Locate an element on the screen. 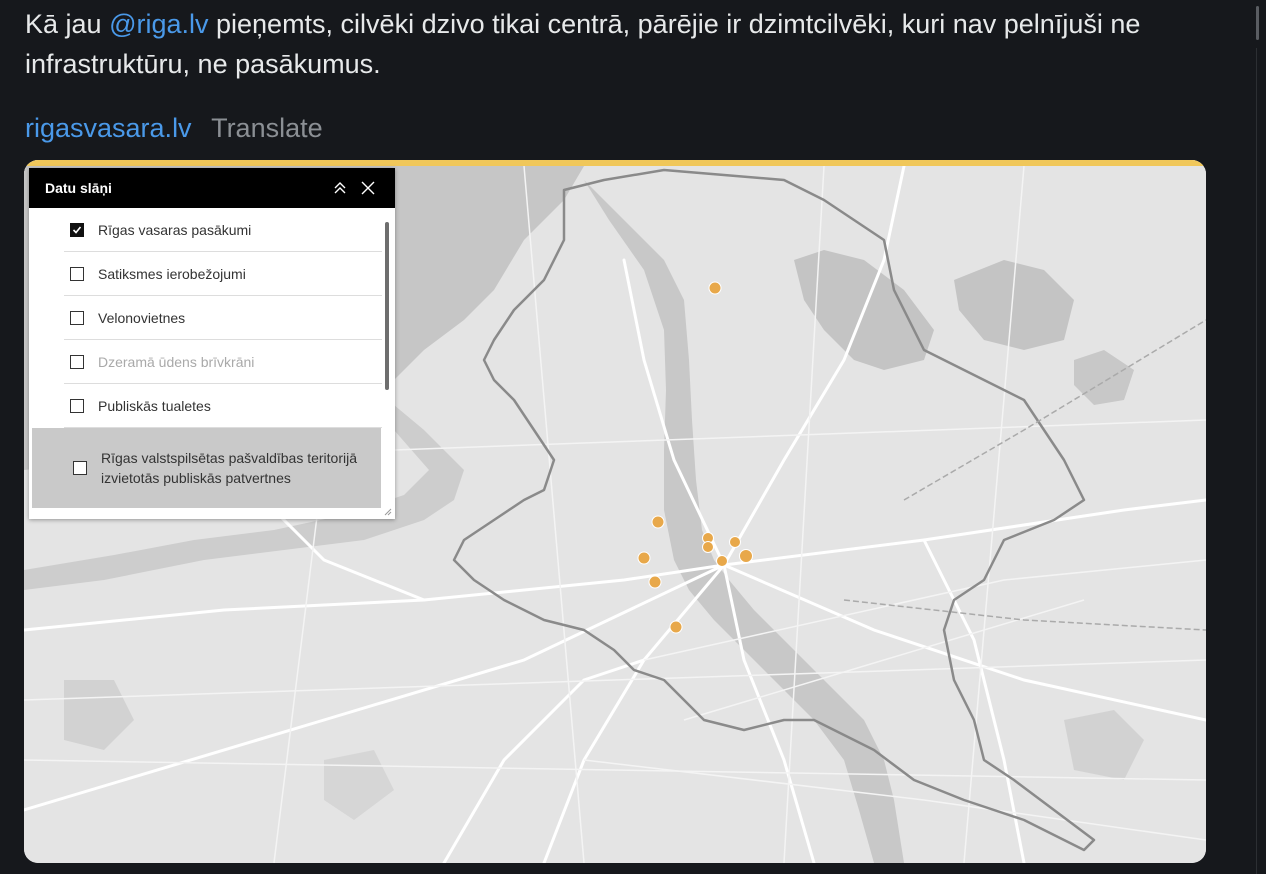  link-row: rigasvasara.lv Translate is located at coordinates (174, 128).